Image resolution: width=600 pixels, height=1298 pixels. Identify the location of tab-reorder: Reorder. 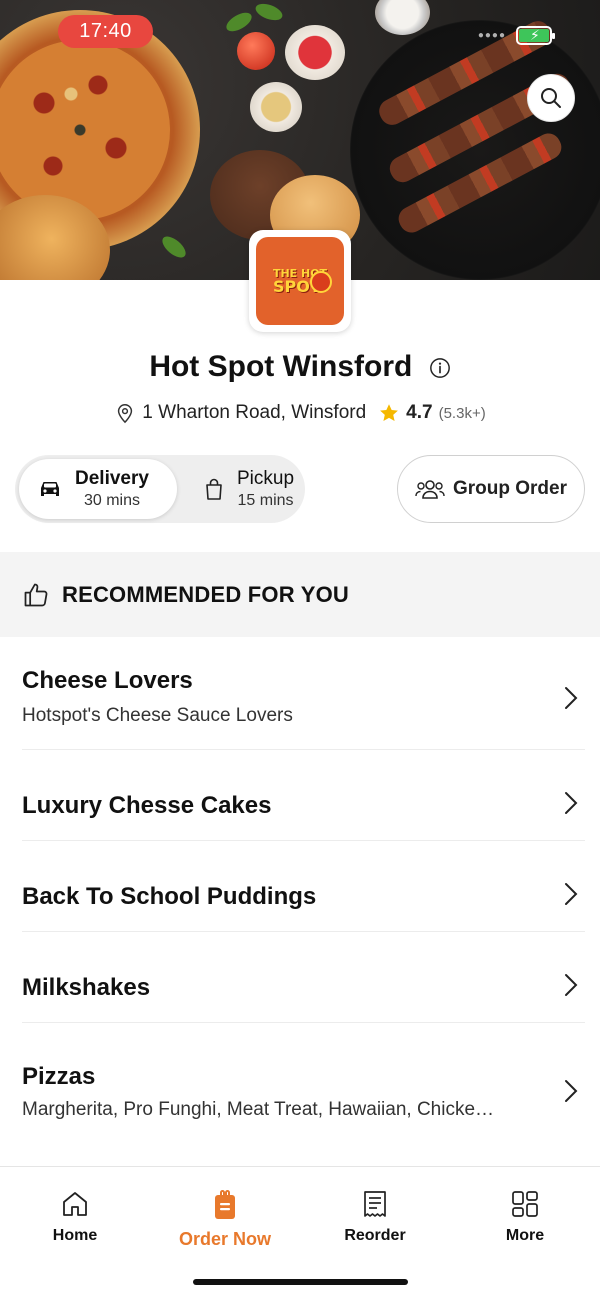
(375, 1217).